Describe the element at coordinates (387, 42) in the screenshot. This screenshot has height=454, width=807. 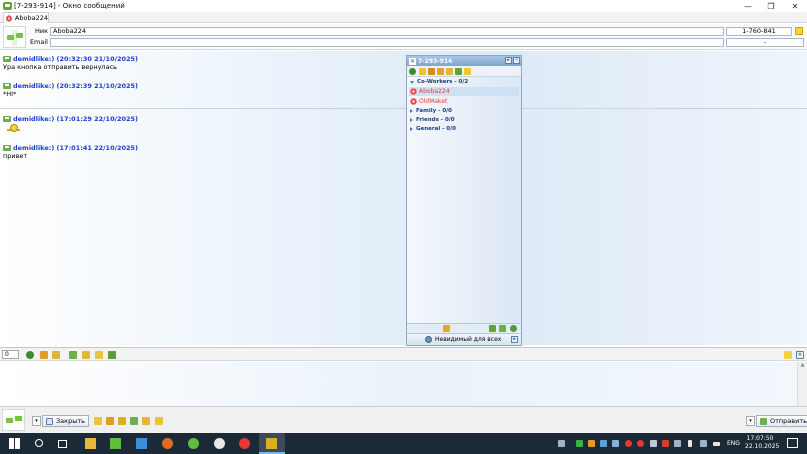
I see `email-field` at that location.